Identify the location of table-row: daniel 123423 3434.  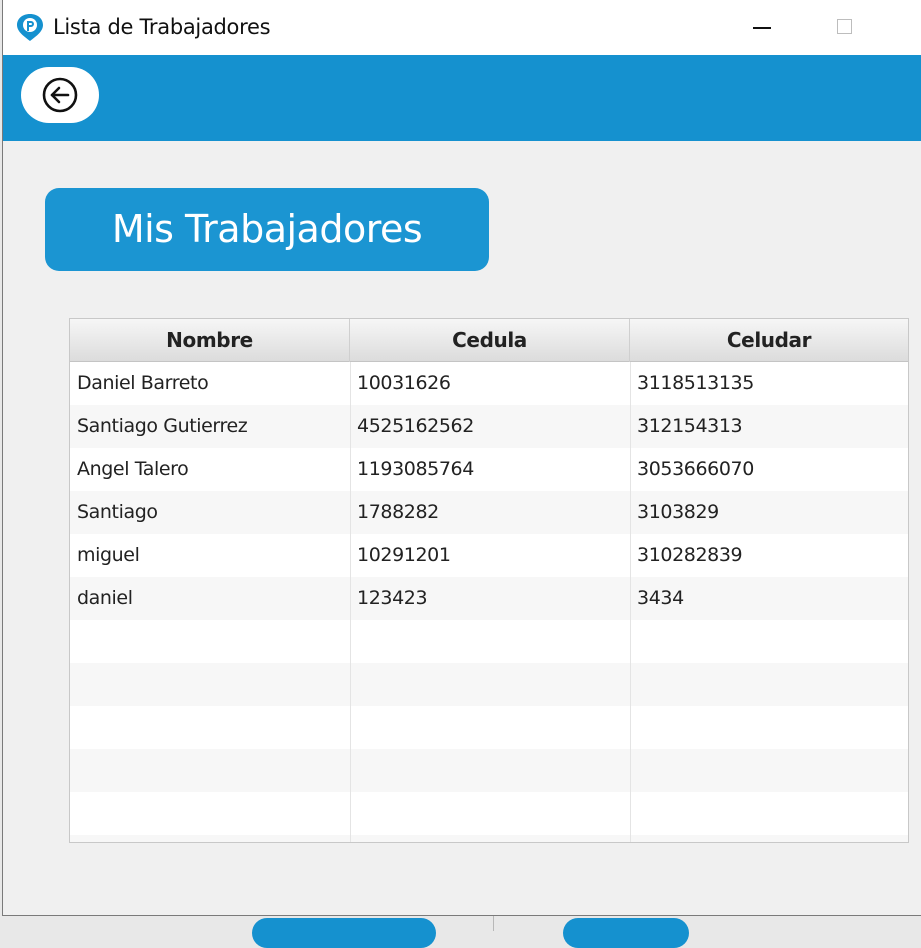
(489, 598).